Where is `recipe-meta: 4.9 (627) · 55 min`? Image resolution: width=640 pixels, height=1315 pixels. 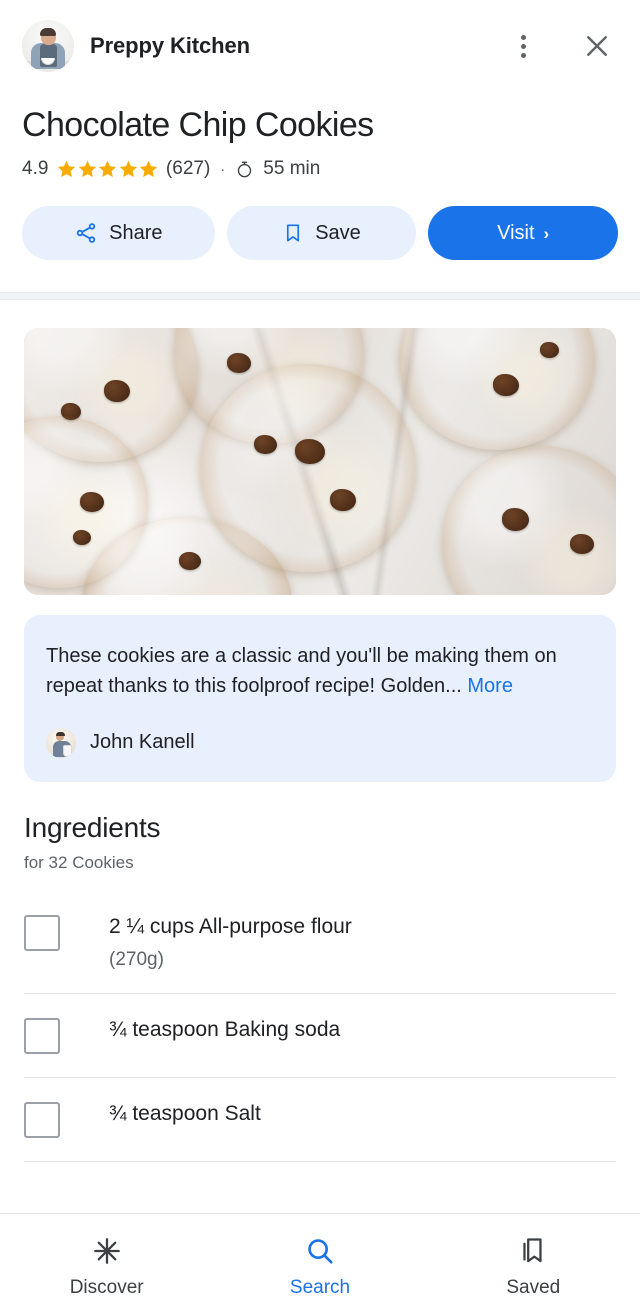
recipe-meta: 4.9 (627) · 55 min is located at coordinates (320, 169).